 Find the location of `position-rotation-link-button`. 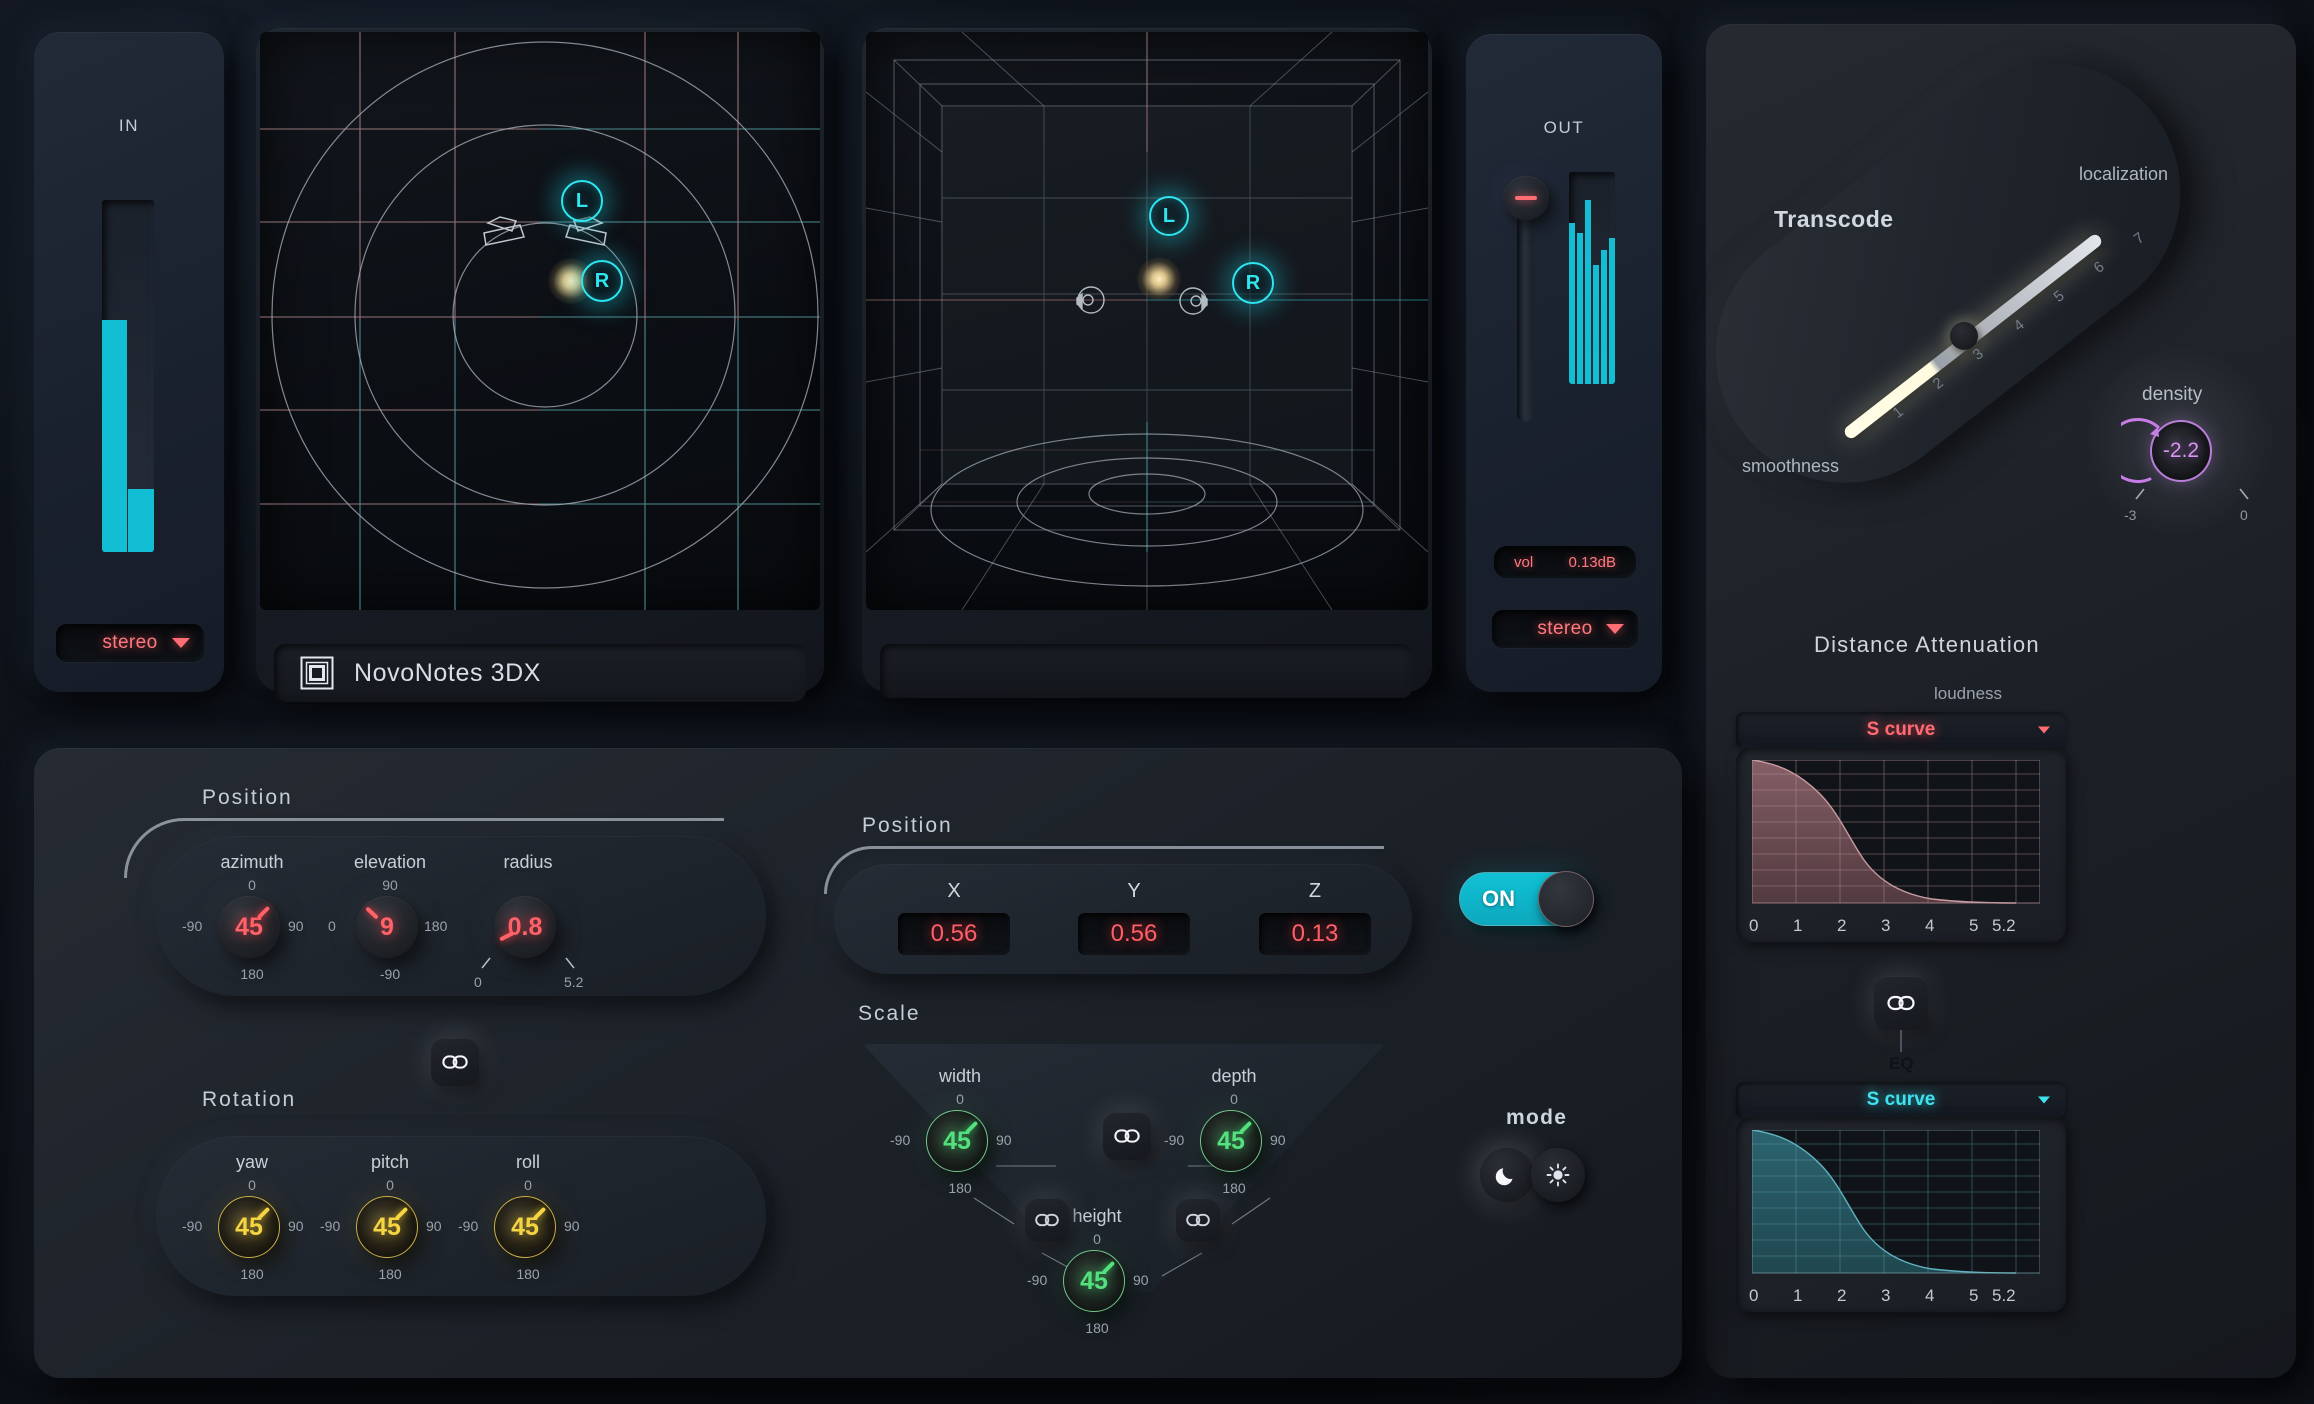

position-rotation-link-button is located at coordinates (455, 1062).